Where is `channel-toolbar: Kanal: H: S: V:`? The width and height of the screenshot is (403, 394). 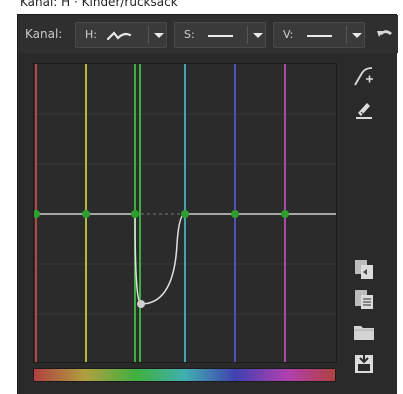
channel-toolbar: Kanal: H: S: V: is located at coordinates (208, 34).